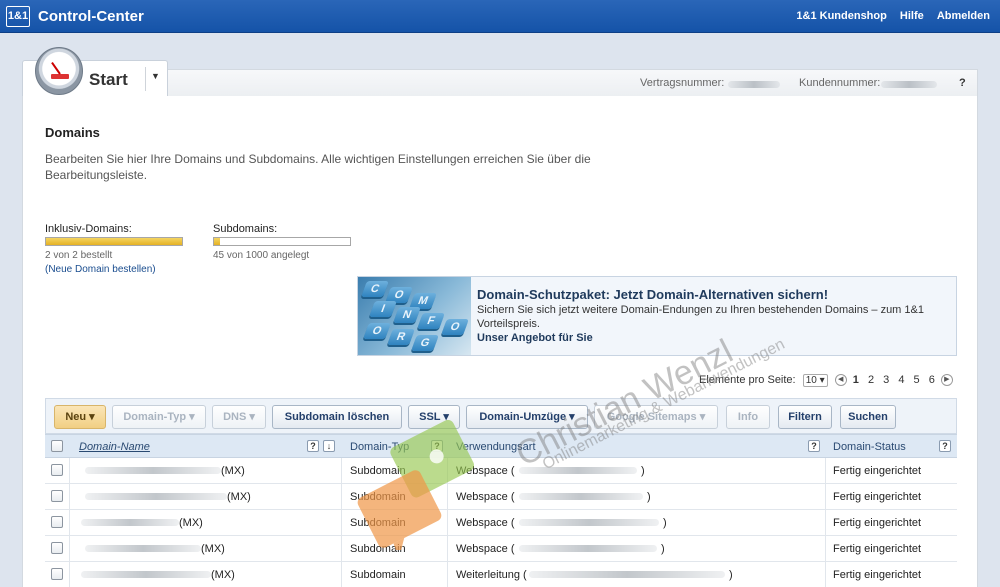 This screenshot has height=587, width=1000. Describe the element at coordinates (383, 309) in the screenshot. I see `promo-key: I` at that location.